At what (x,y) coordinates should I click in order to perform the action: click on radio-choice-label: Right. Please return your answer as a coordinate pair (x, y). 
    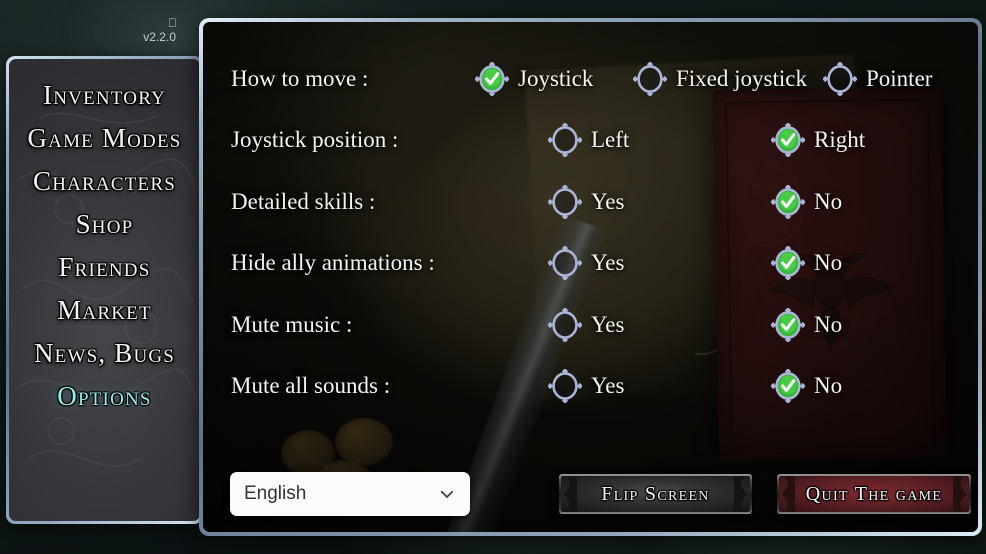
    Looking at the image, I should click on (840, 140).